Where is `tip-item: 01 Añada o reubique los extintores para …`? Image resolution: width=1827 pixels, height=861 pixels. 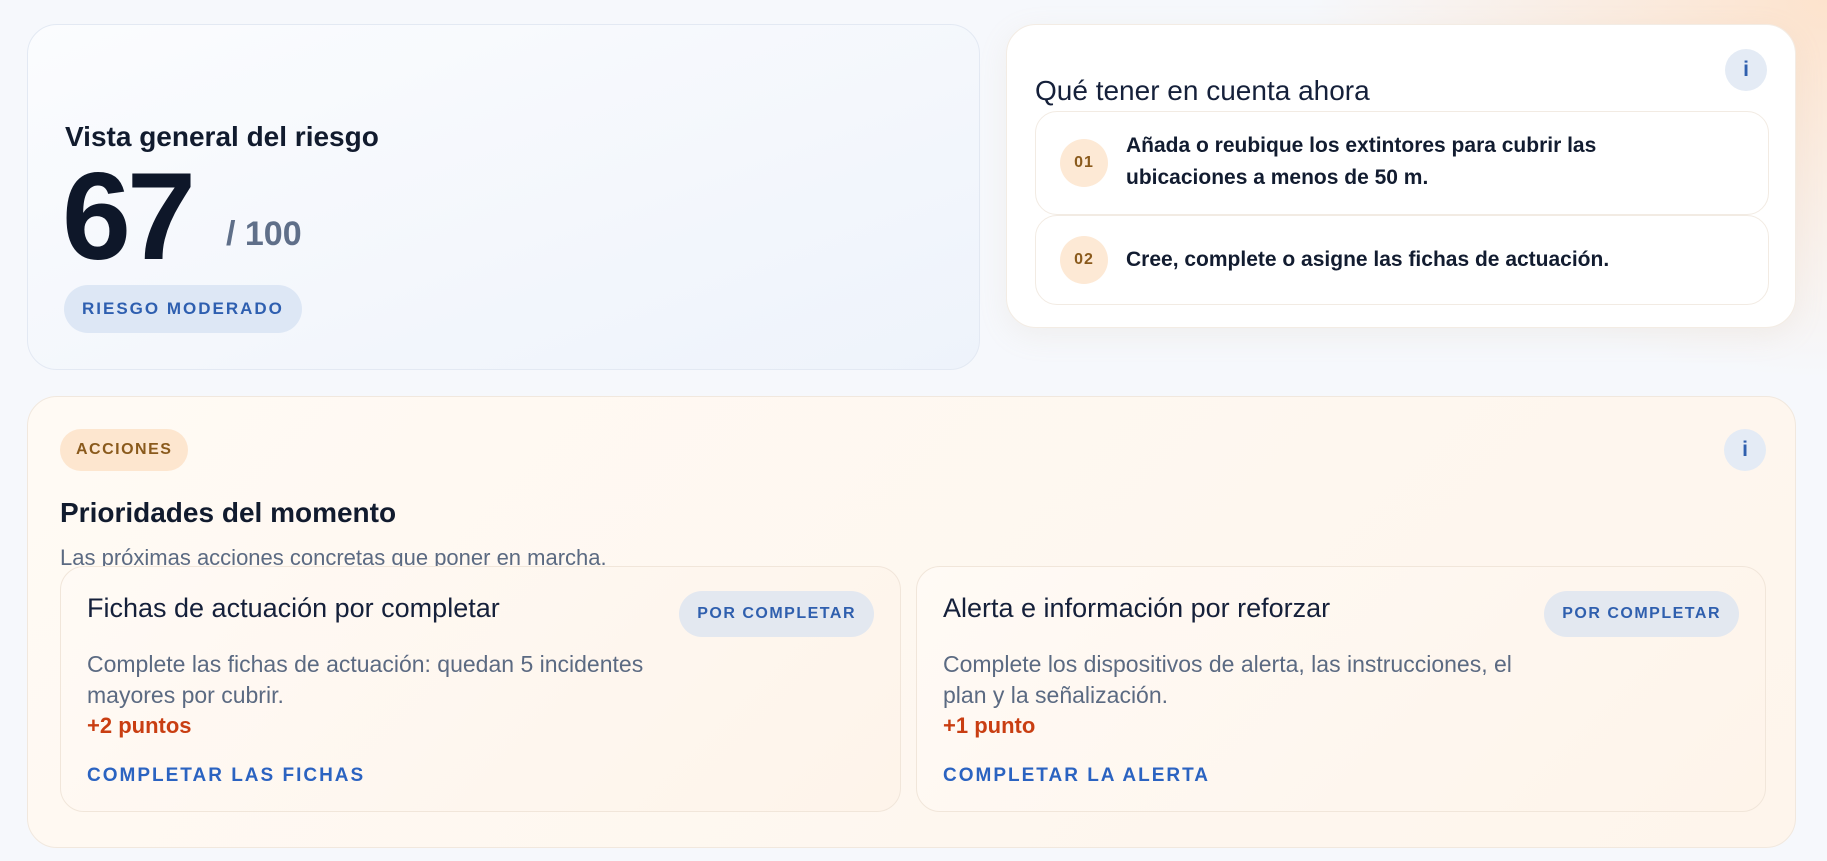
tip-item: 01 Añada o reubique los extintores para … is located at coordinates (1402, 163).